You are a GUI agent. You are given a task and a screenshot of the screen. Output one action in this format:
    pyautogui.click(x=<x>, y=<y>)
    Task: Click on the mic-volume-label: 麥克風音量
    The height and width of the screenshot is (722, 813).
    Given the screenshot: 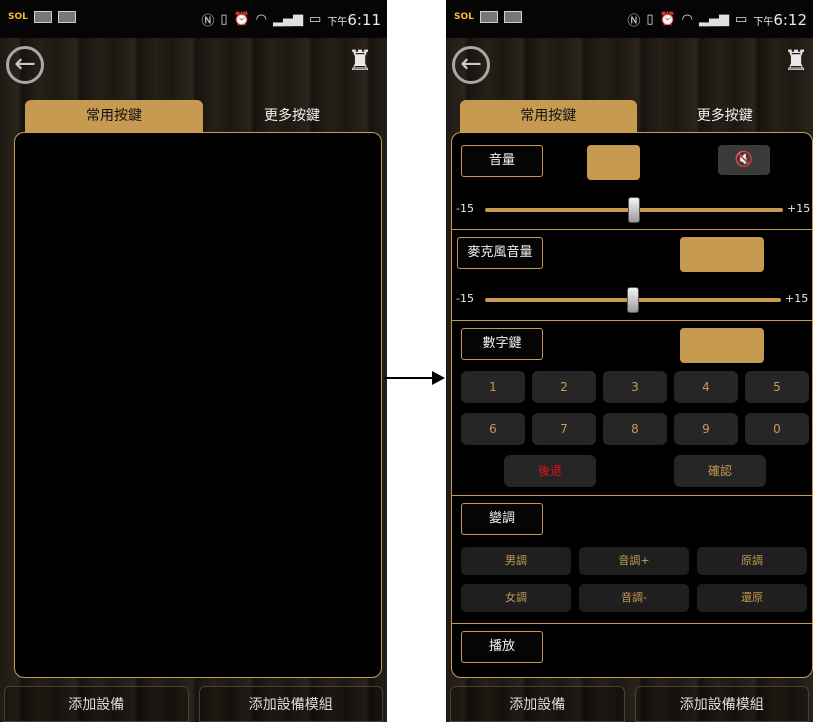 What is the action you would take?
    pyautogui.click(x=500, y=253)
    